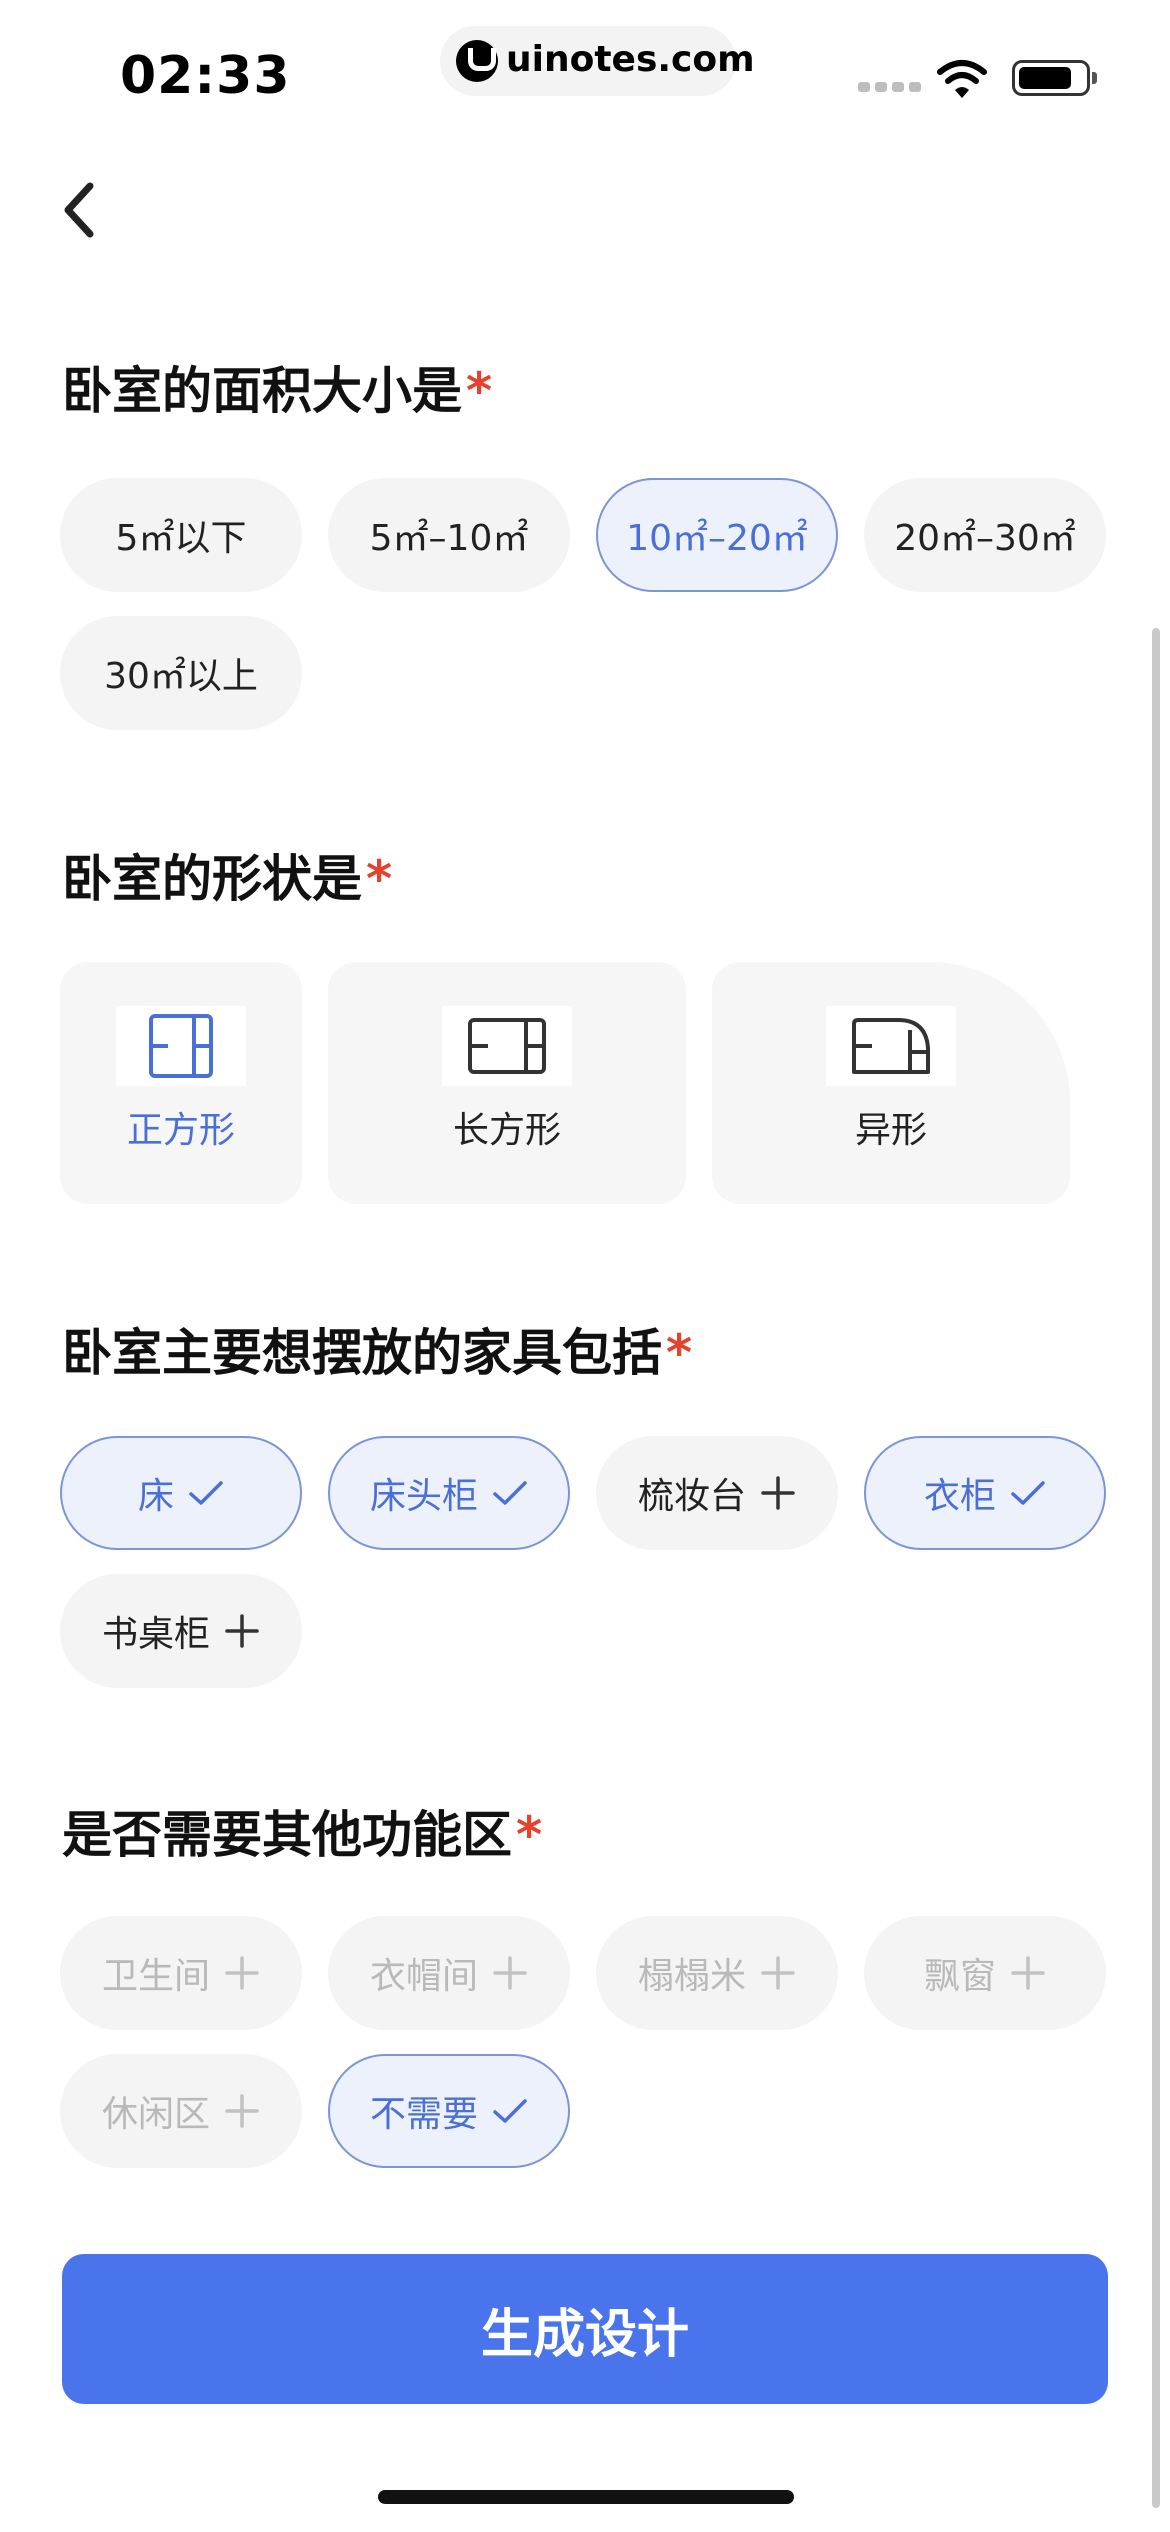 The image size is (1170, 2532). What do you see at coordinates (585, 2329) in the screenshot?
I see `generate-design-button: 生成设计` at bounding box center [585, 2329].